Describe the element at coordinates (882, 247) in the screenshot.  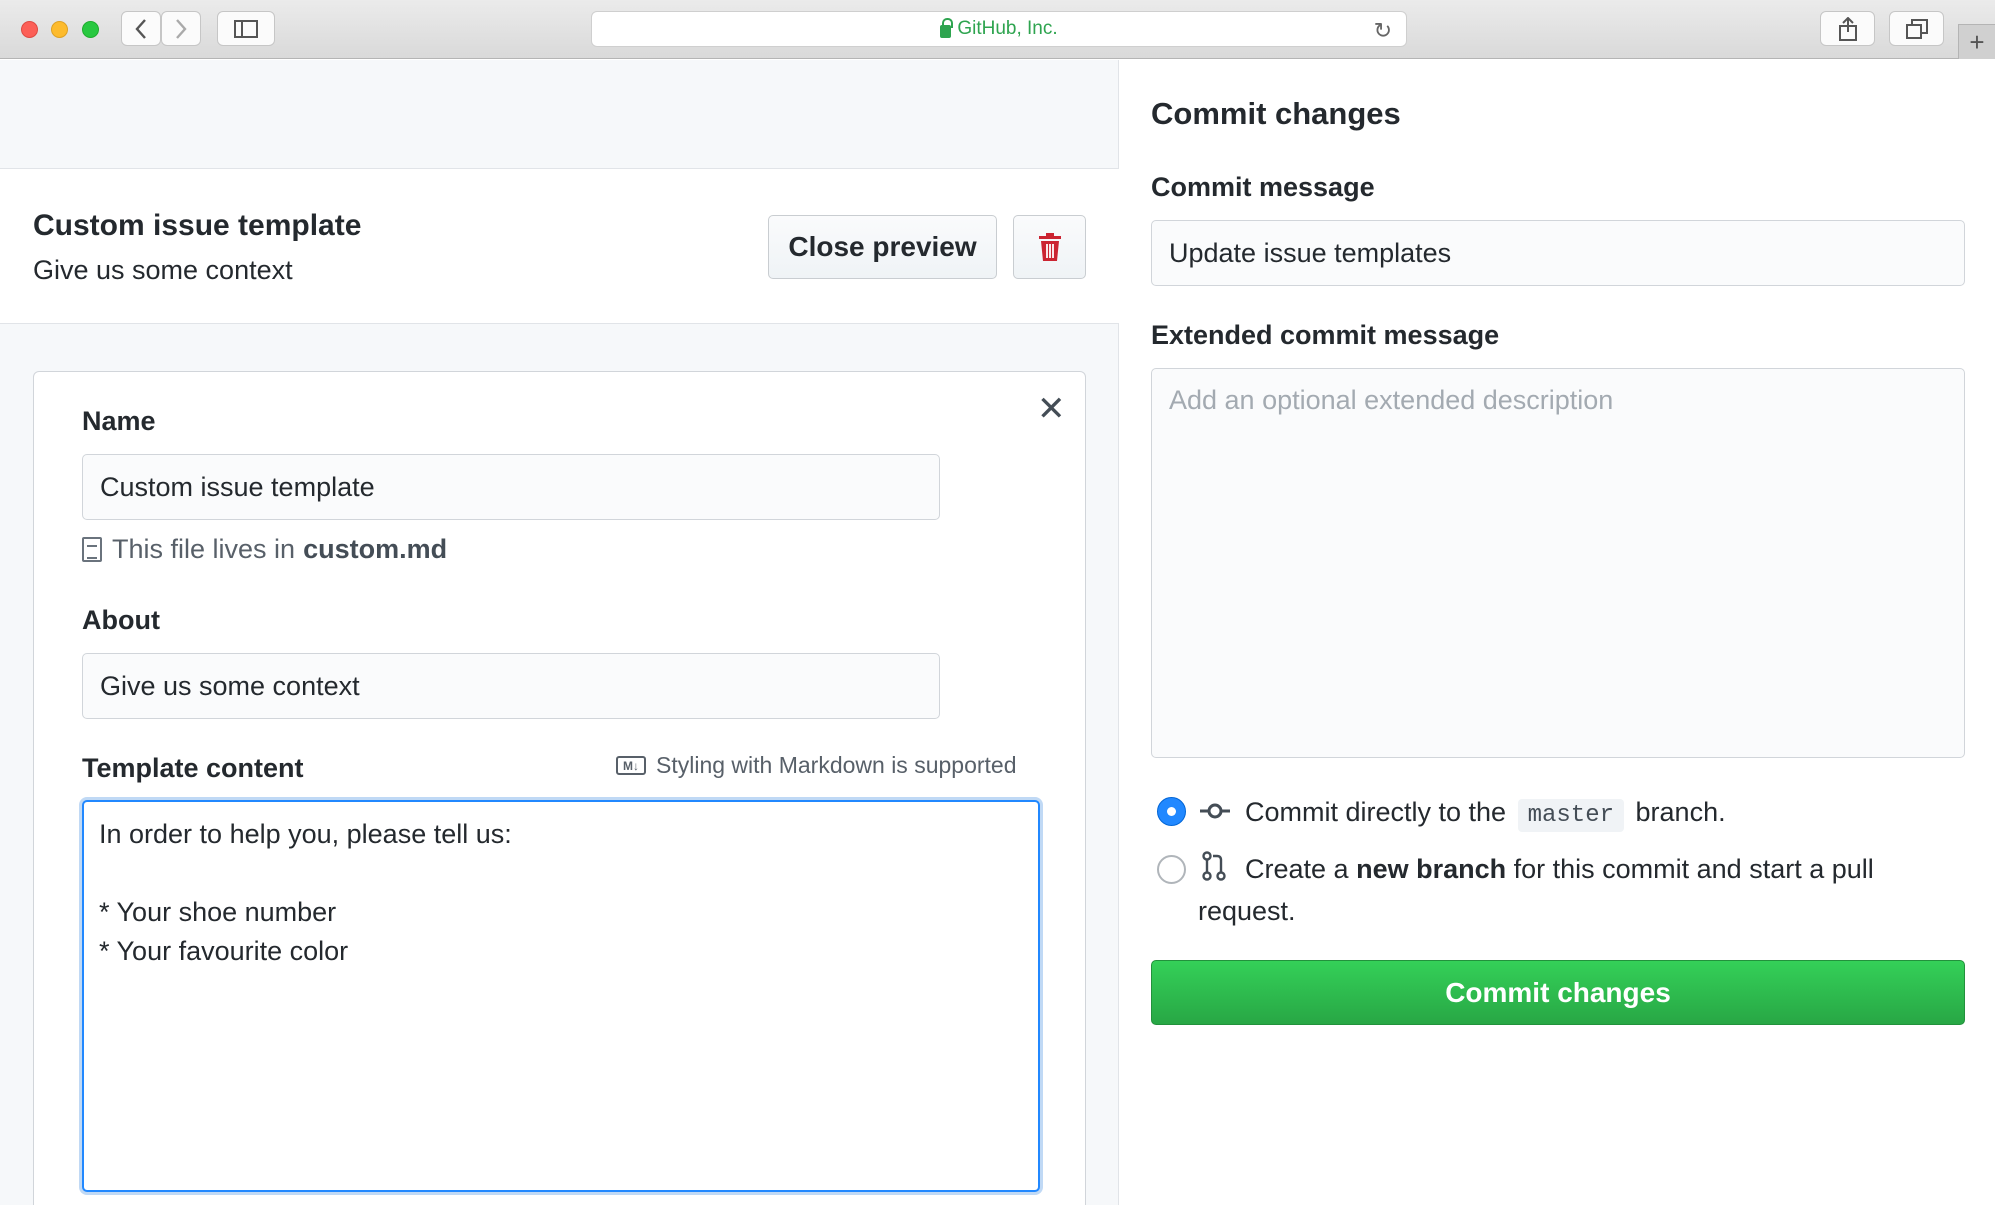
I see `close-preview-button: Close preview` at that location.